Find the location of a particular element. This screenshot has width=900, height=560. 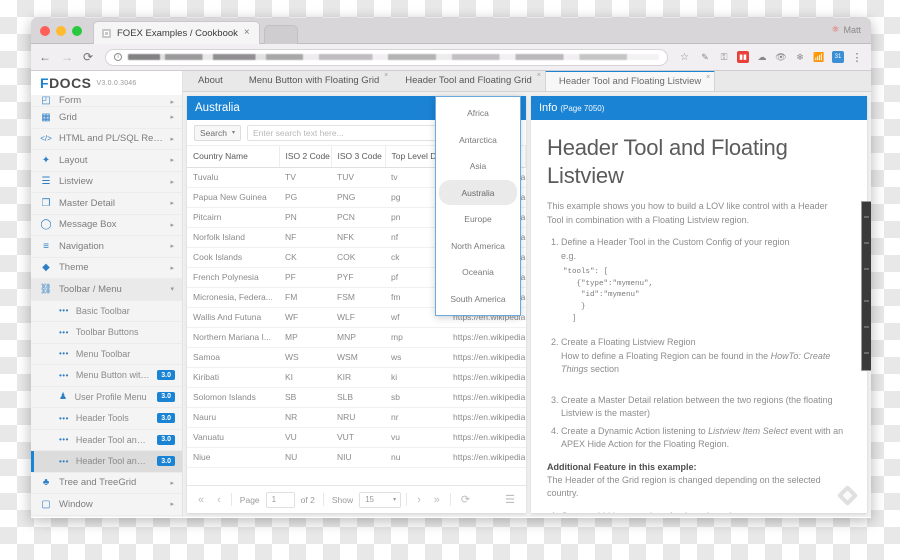

sidebar-item-theme: ◆ Theme ▸ is located at coordinates (106, 268).